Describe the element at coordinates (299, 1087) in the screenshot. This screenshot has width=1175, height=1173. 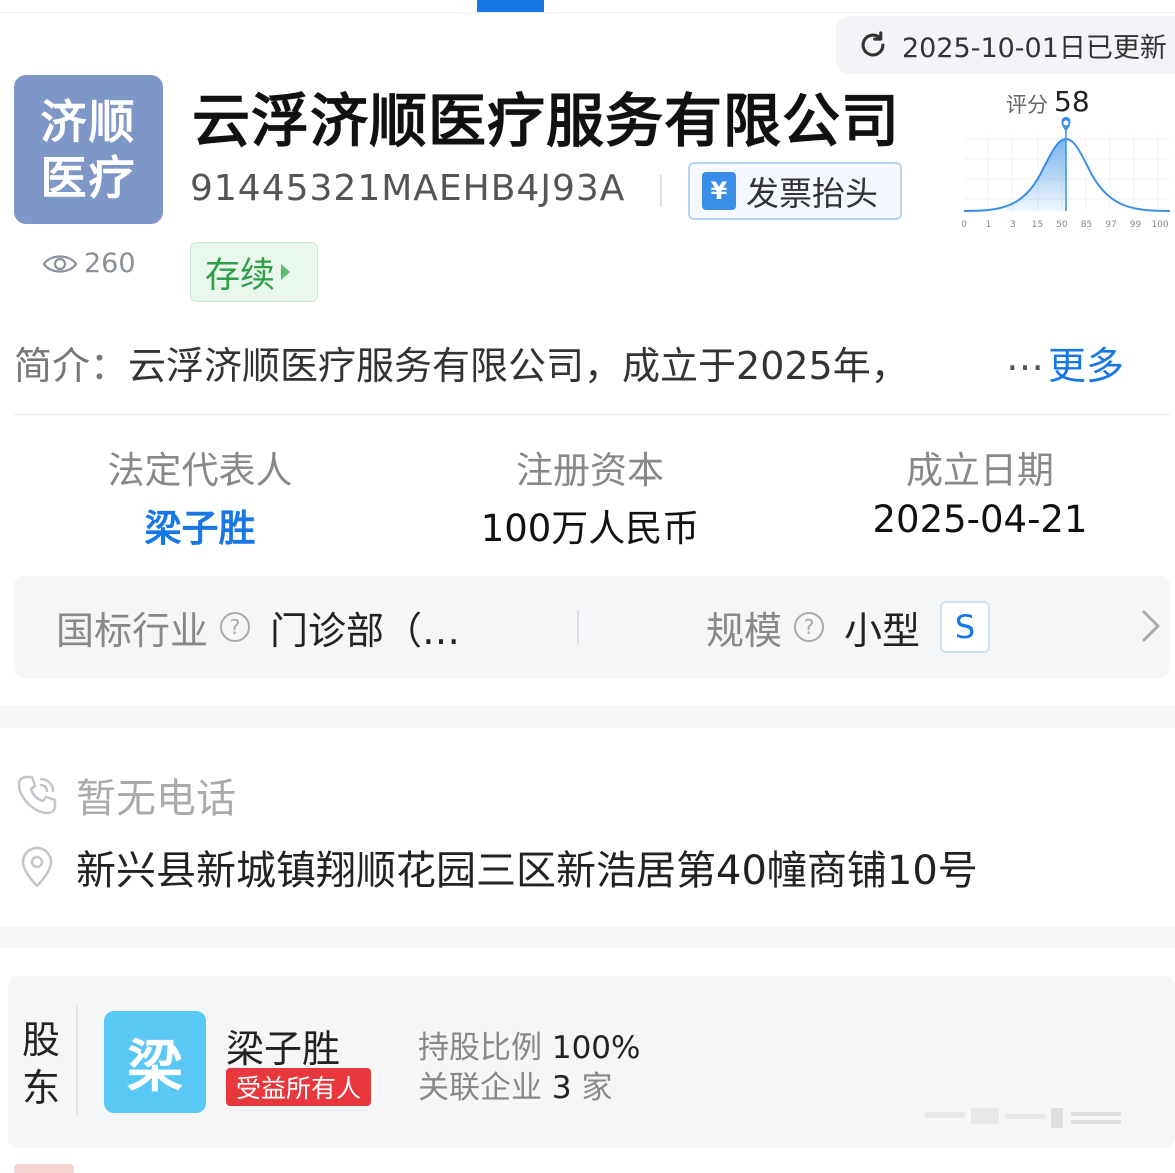
I see `beneficial-owner-badge: 受益所有人` at that location.